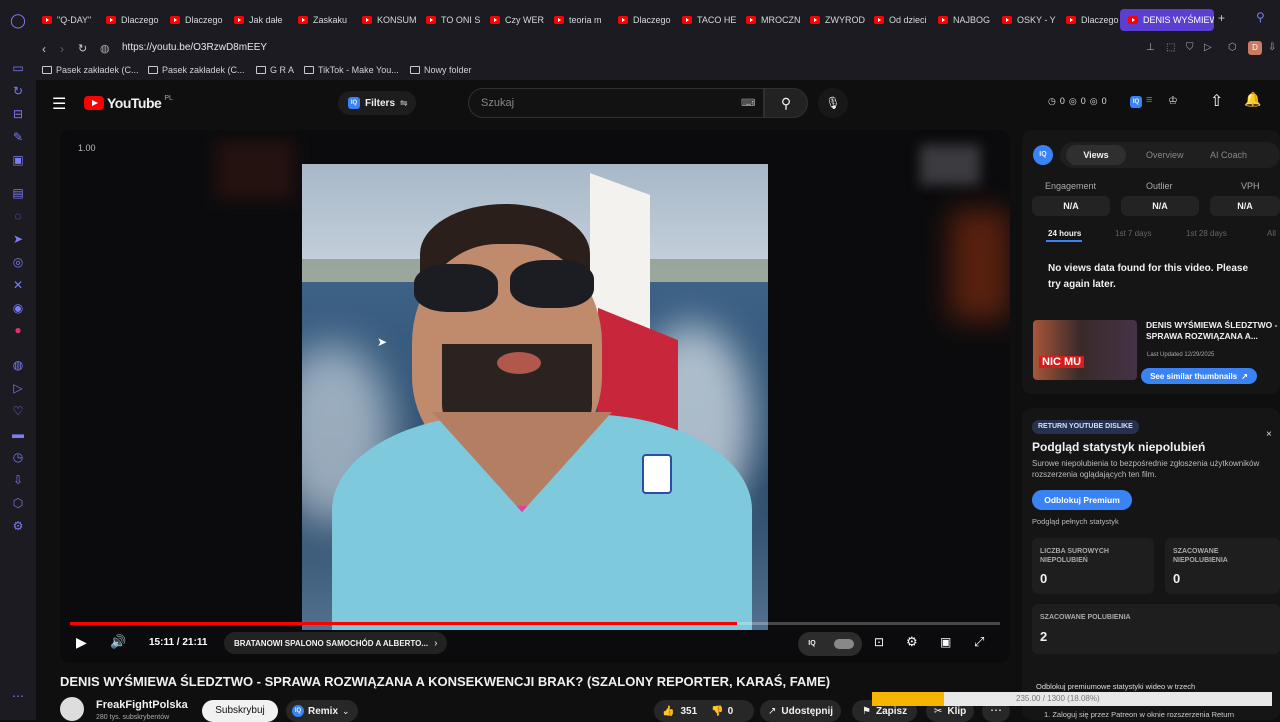 This screenshot has width=1280, height=722. I want to click on browser-tab: Czy WER, so click(521, 20).